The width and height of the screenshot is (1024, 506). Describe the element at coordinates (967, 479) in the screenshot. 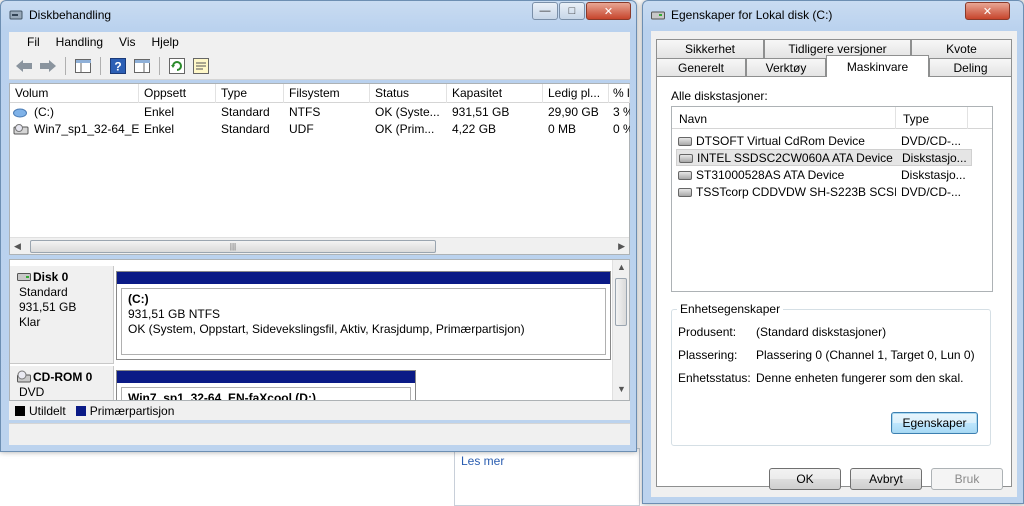

I see `apply-button: Bruk` at that location.